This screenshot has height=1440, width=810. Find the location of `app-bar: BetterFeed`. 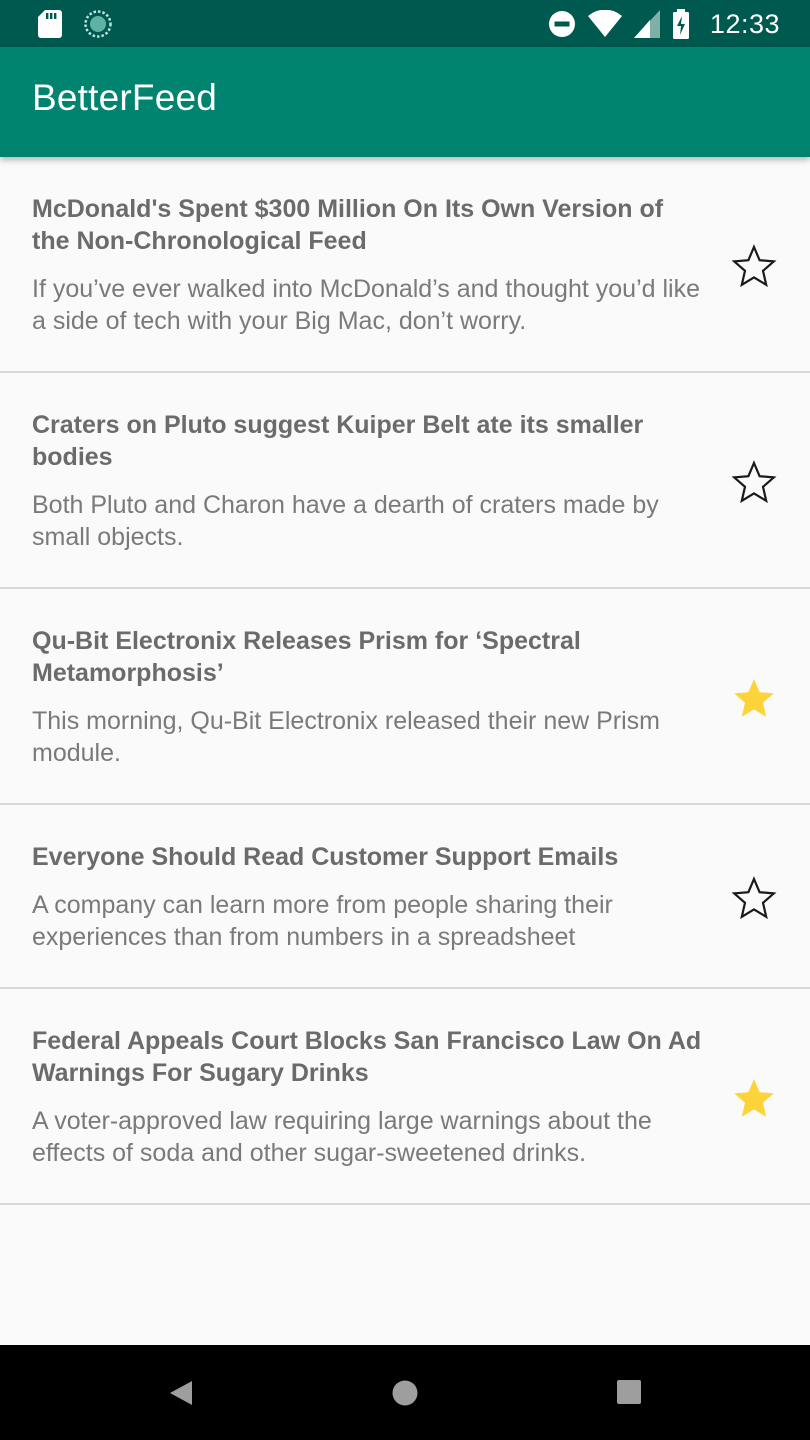

app-bar: BetterFeed is located at coordinates (405, 102).